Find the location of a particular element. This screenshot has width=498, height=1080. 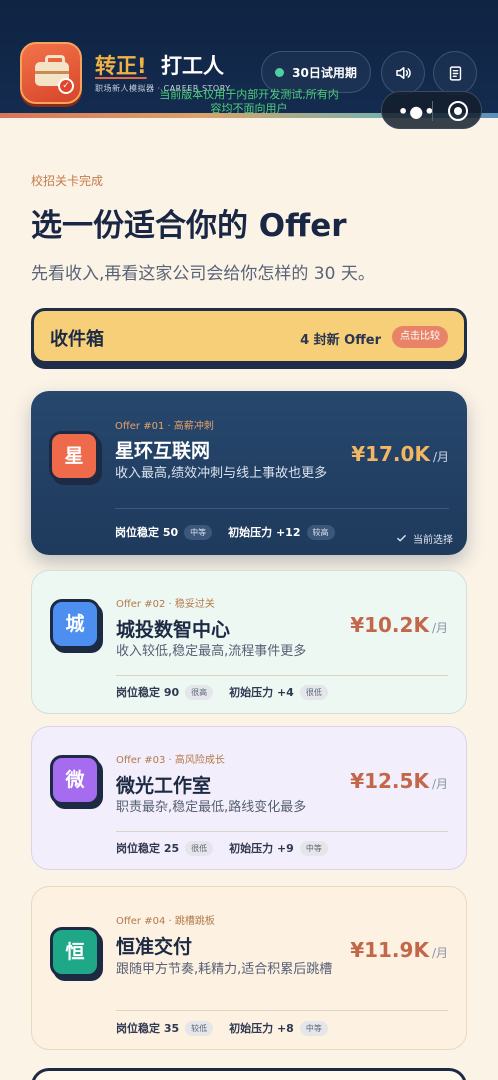

offer-stats: 岗位稳定 25 很低 初始压力 +9 中等 is located at coordinates (222, 848).